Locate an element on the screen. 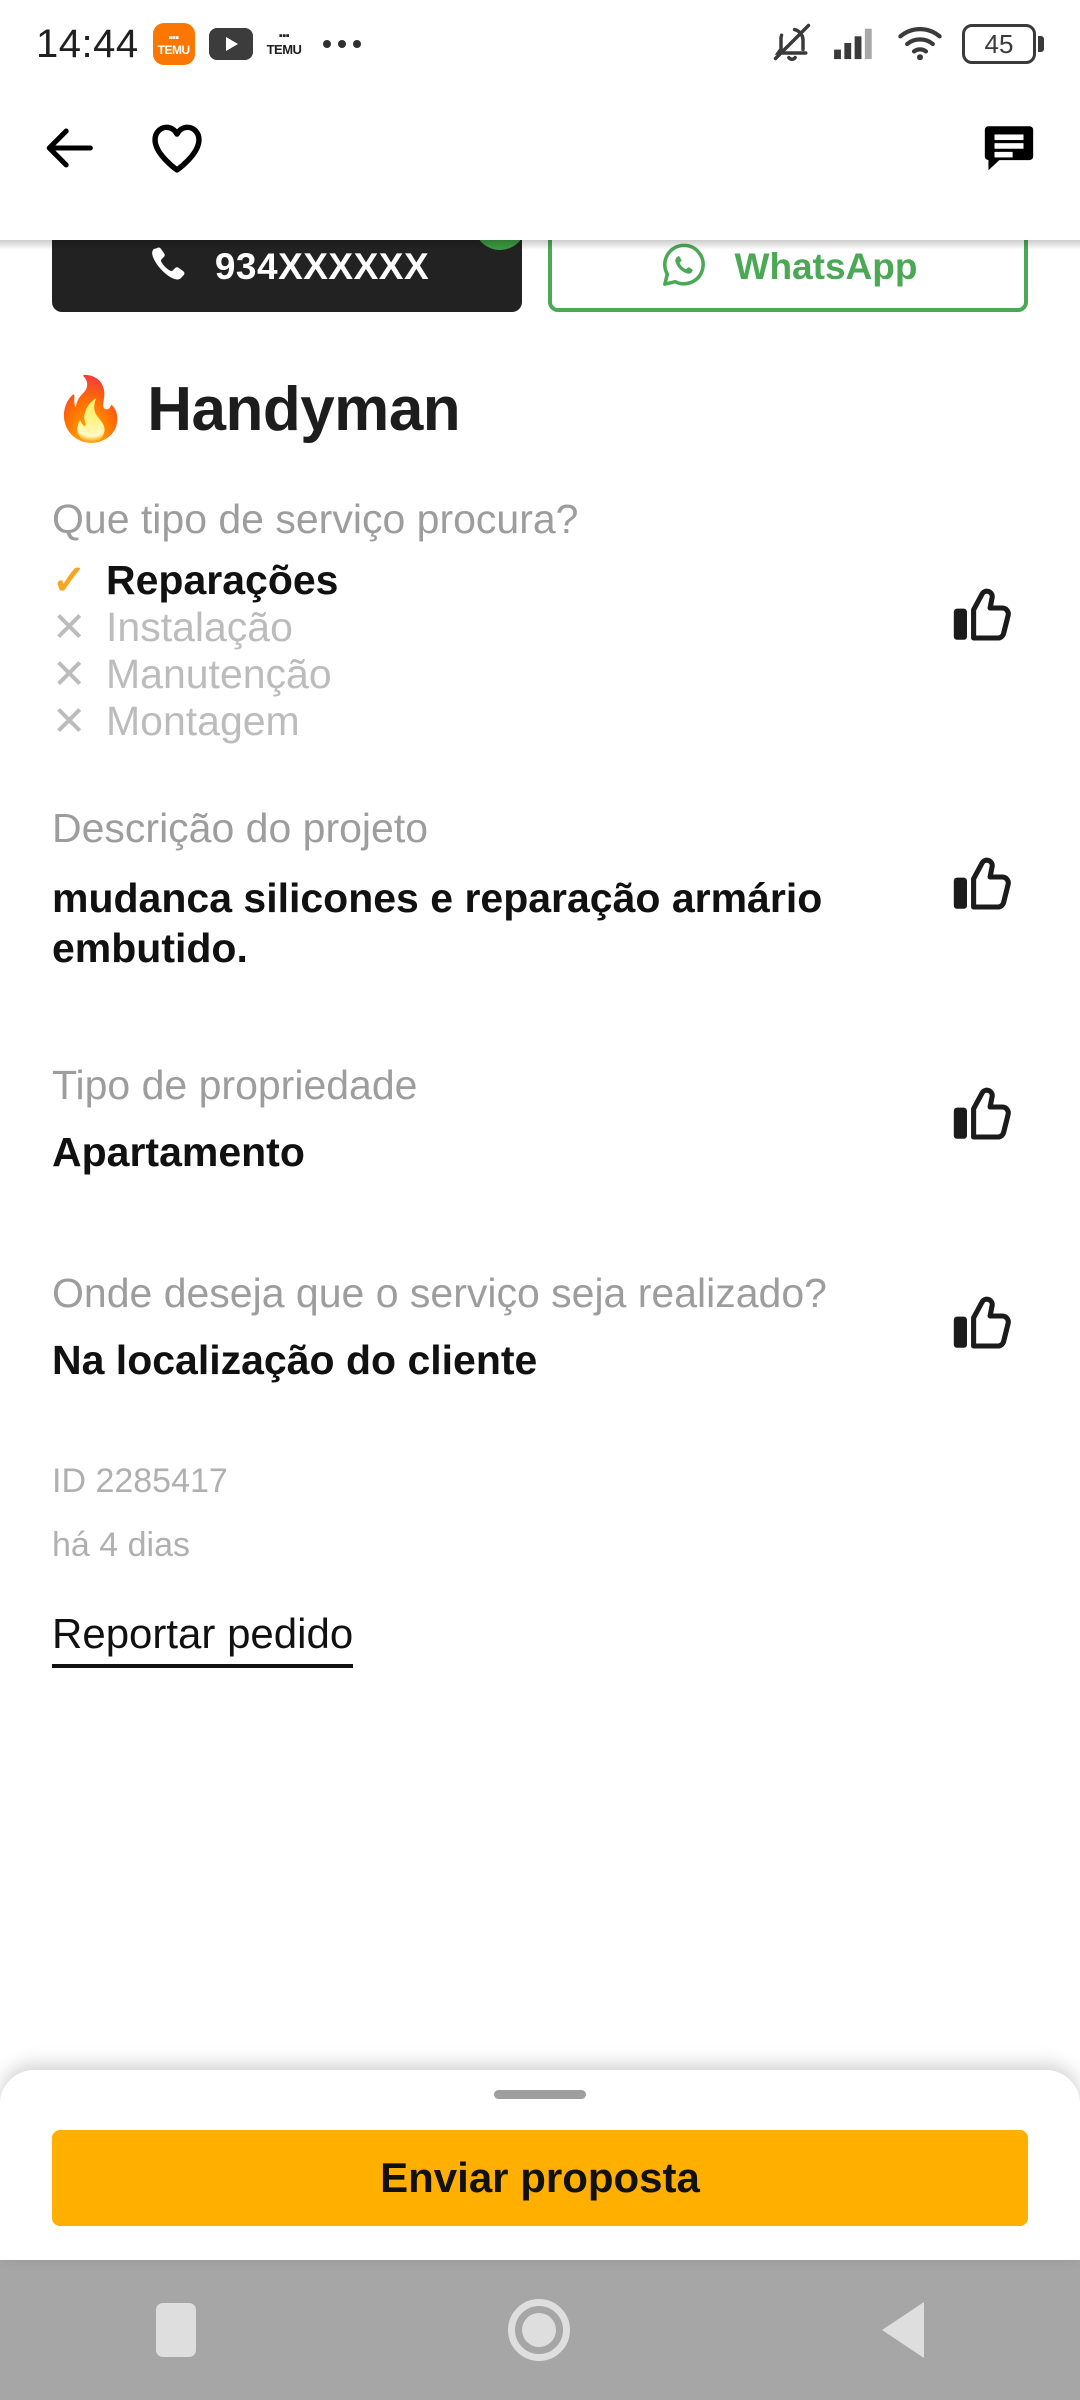  triangle-back-icon is located at coordinates (903, 2330).